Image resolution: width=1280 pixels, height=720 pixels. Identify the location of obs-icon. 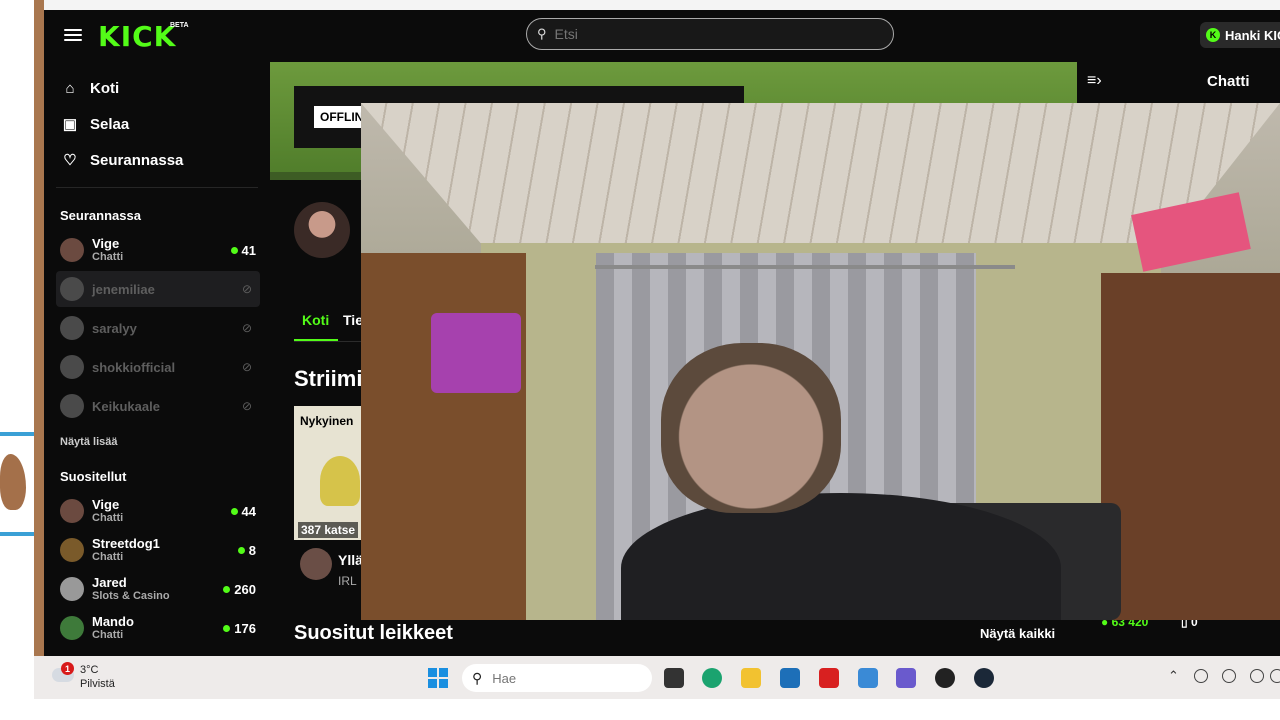
(945, 678).